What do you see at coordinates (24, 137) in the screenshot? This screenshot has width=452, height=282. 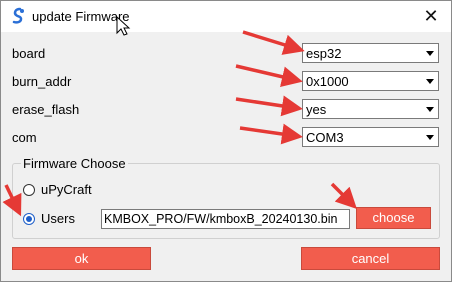 I see `com-label: com` at bounding box center [24, 137].